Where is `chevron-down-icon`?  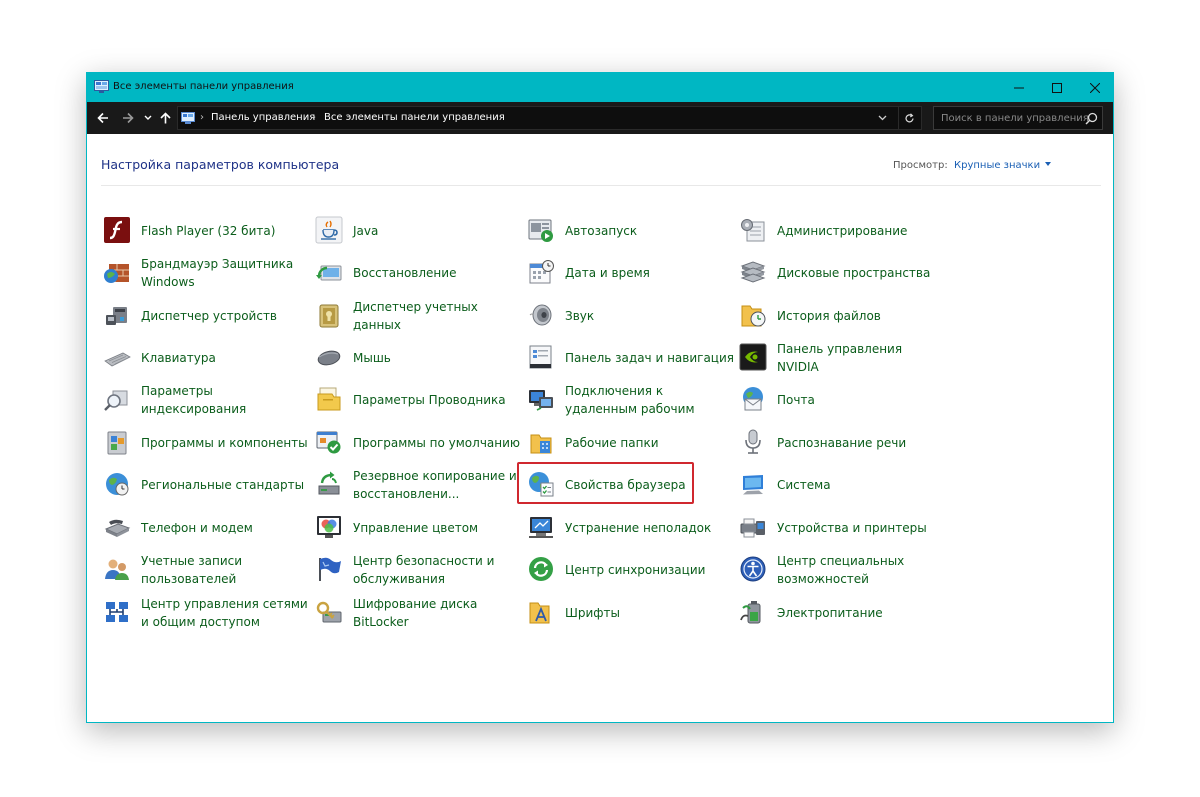
chevron-down-icon is located at coordinates (882, 118).